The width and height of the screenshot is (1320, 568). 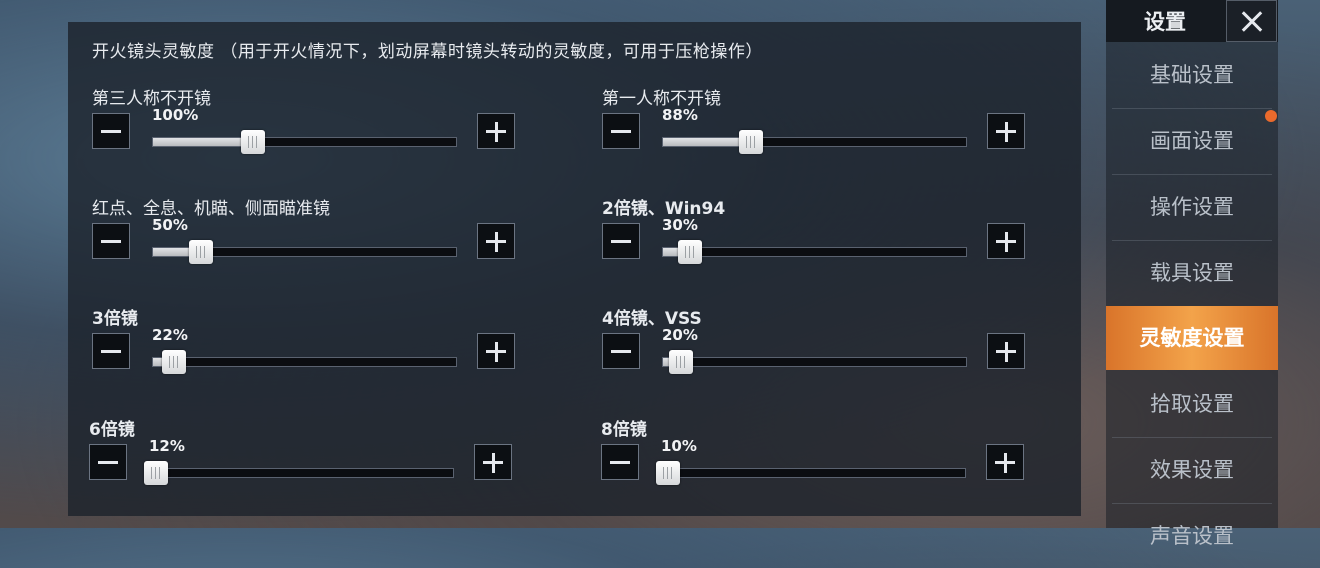 I want to click on sidebar-item-vehicle: 载具设置, so click(x=1192, y=273).